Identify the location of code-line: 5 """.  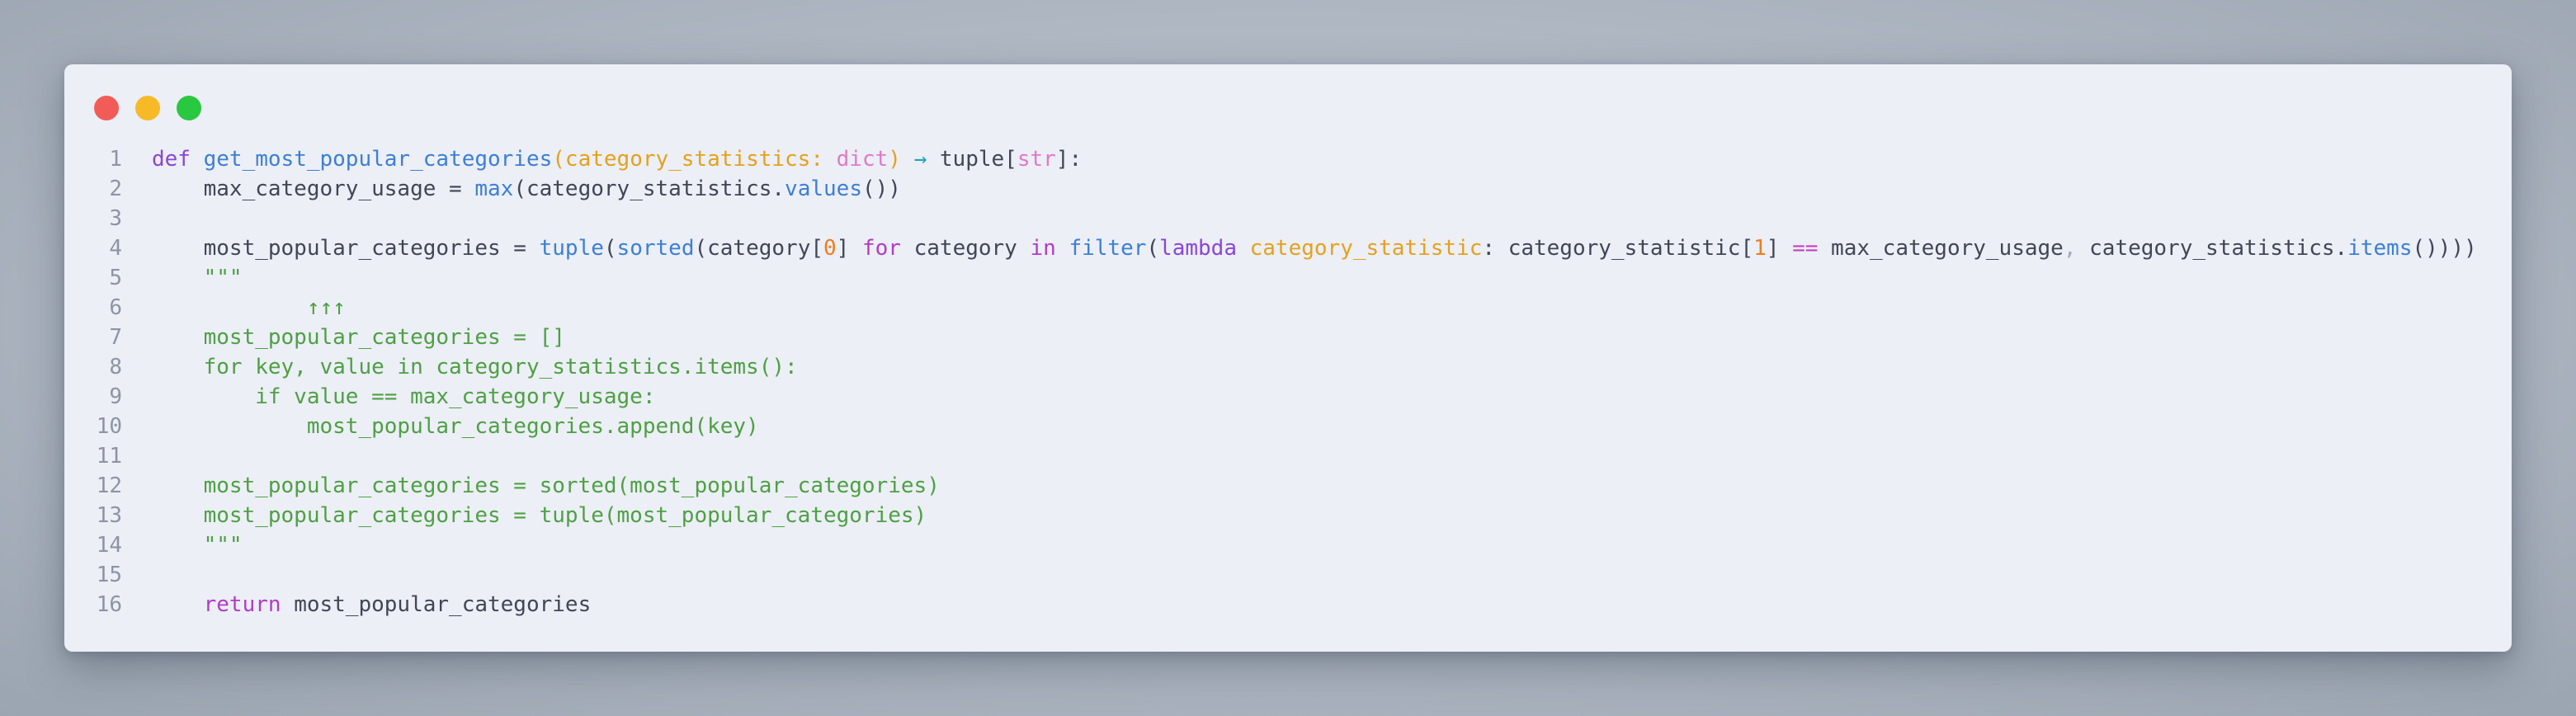
(1288, 278).